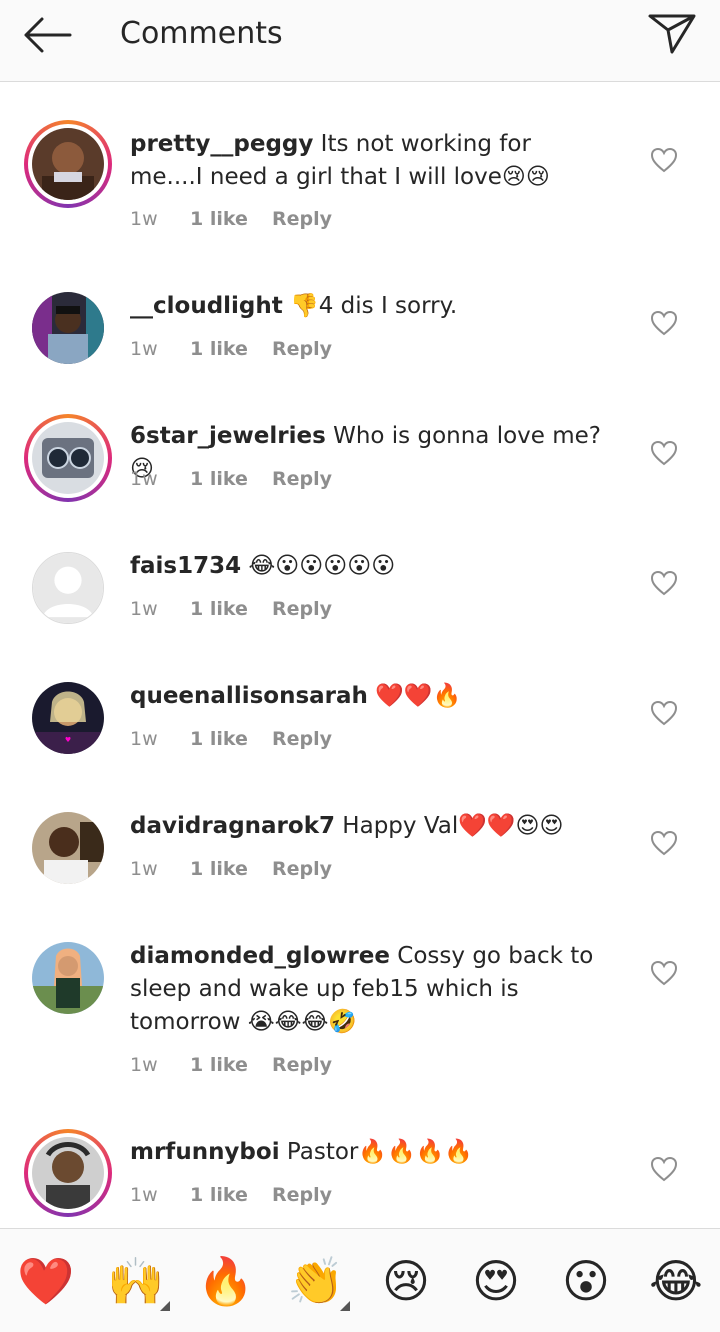 This screenshot has height=1332, width=720. What do you see at coordinates (201, 33) in the screenshot?
I see `page-title: Comments` at bounding box center [201, 33].